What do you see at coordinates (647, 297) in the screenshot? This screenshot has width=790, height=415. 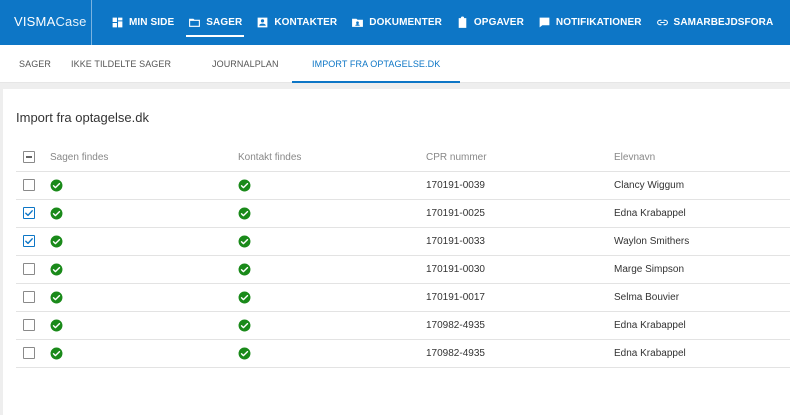 I see `elevnavn-cell: Selma Bouvier` at bounding box center [647, 297].